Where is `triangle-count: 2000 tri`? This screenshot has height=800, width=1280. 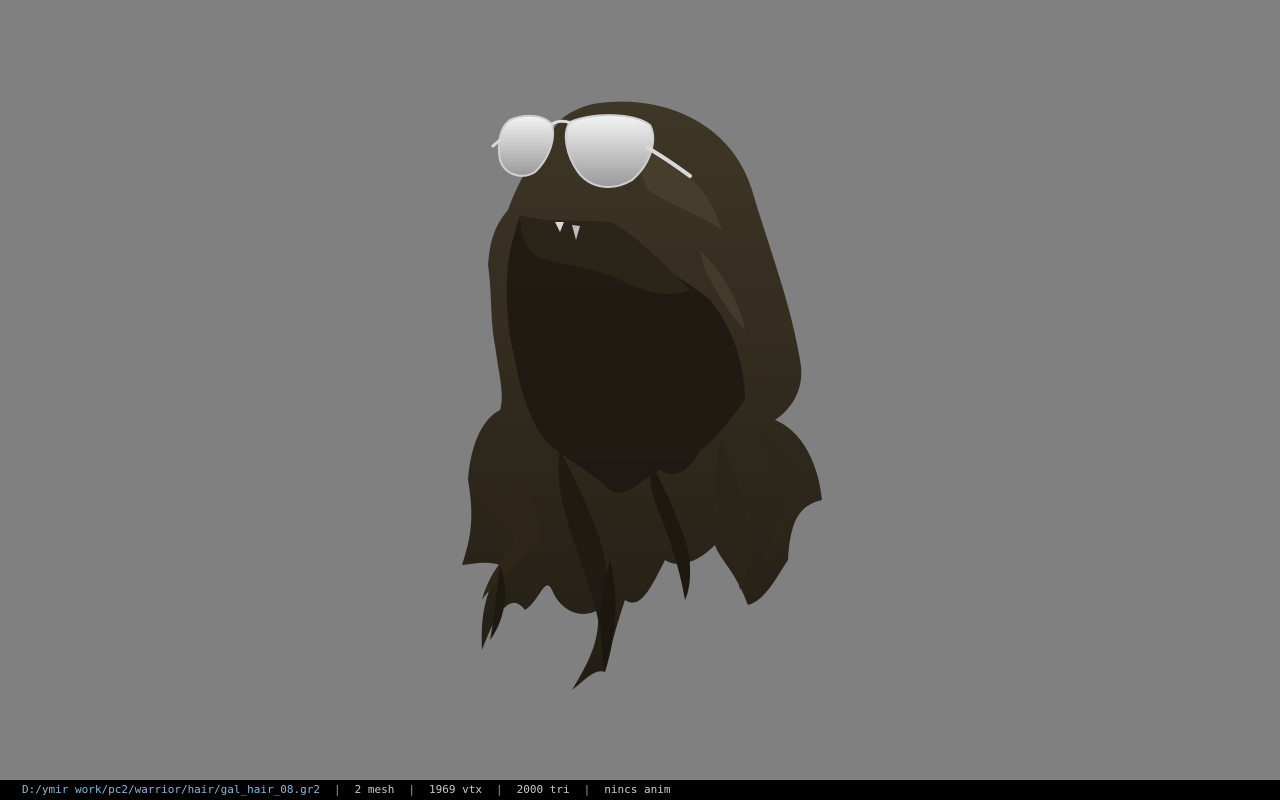 triangle-count: 2000 tri is located at coordinates (543, 789).